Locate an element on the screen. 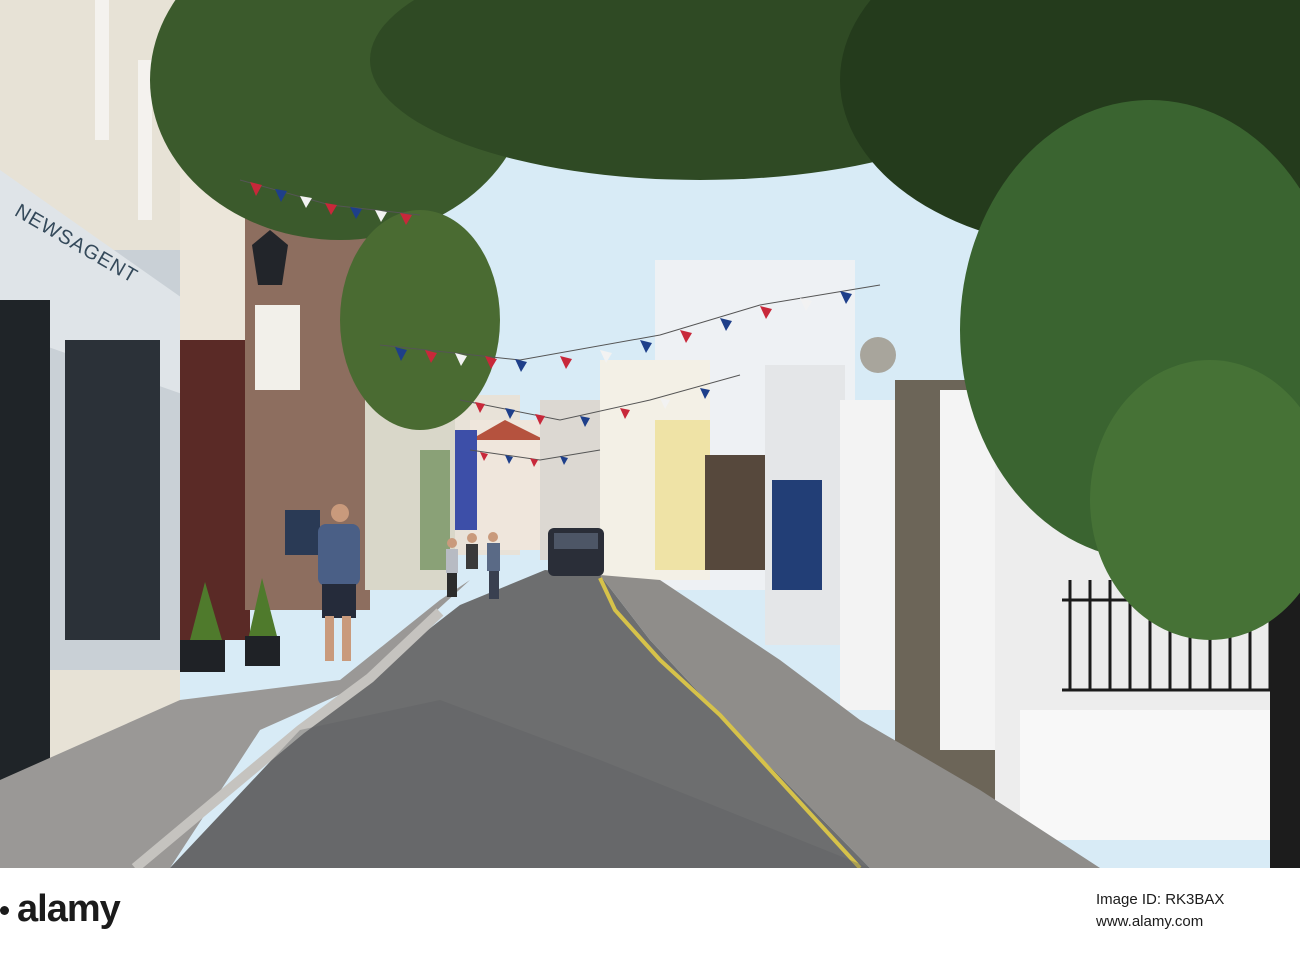 The height and width of the screenshot is (956, 1300). alamy-logo: alamy is located at coordinates (60, 909).